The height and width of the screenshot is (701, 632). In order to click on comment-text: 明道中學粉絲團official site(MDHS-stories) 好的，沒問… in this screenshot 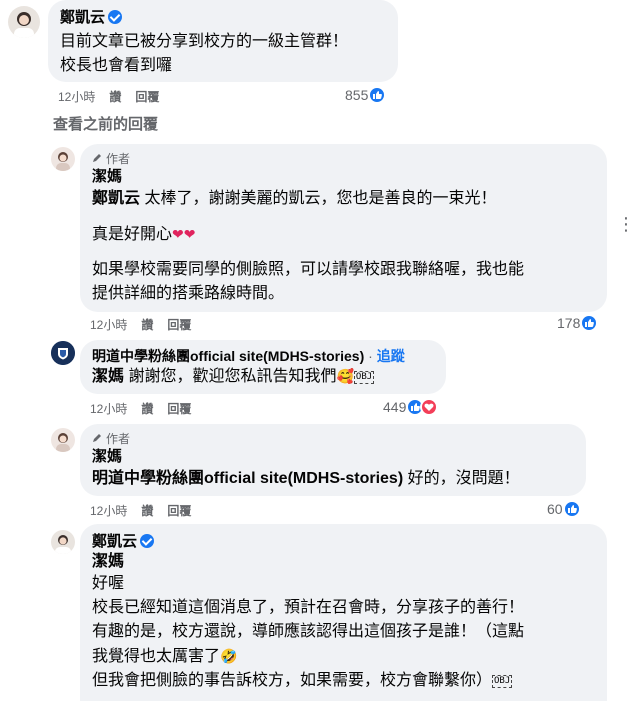, I will do `click(306, 479)`.